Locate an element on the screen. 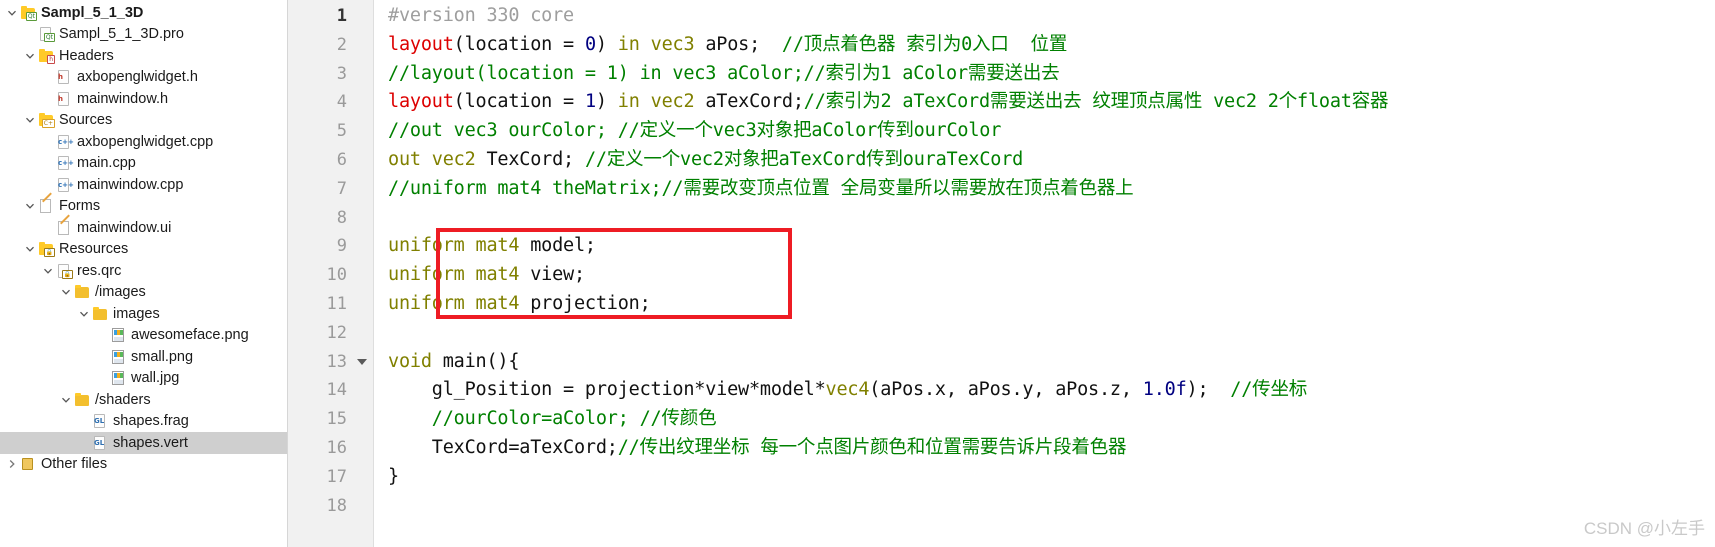  line-number: 10 is located at coordinates (330, 275).